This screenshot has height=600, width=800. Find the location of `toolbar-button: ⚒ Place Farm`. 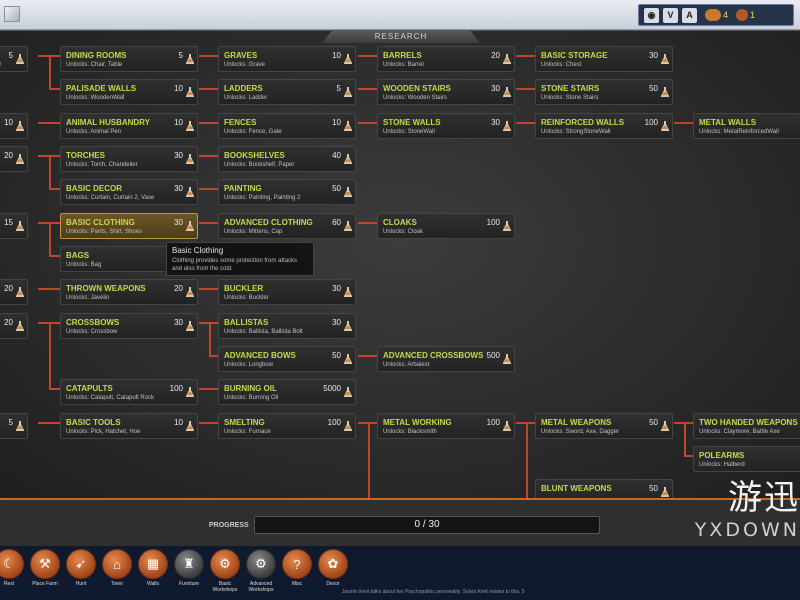

toolbar-button: ⚒ Place Farm is located at coordinates (45, 574).